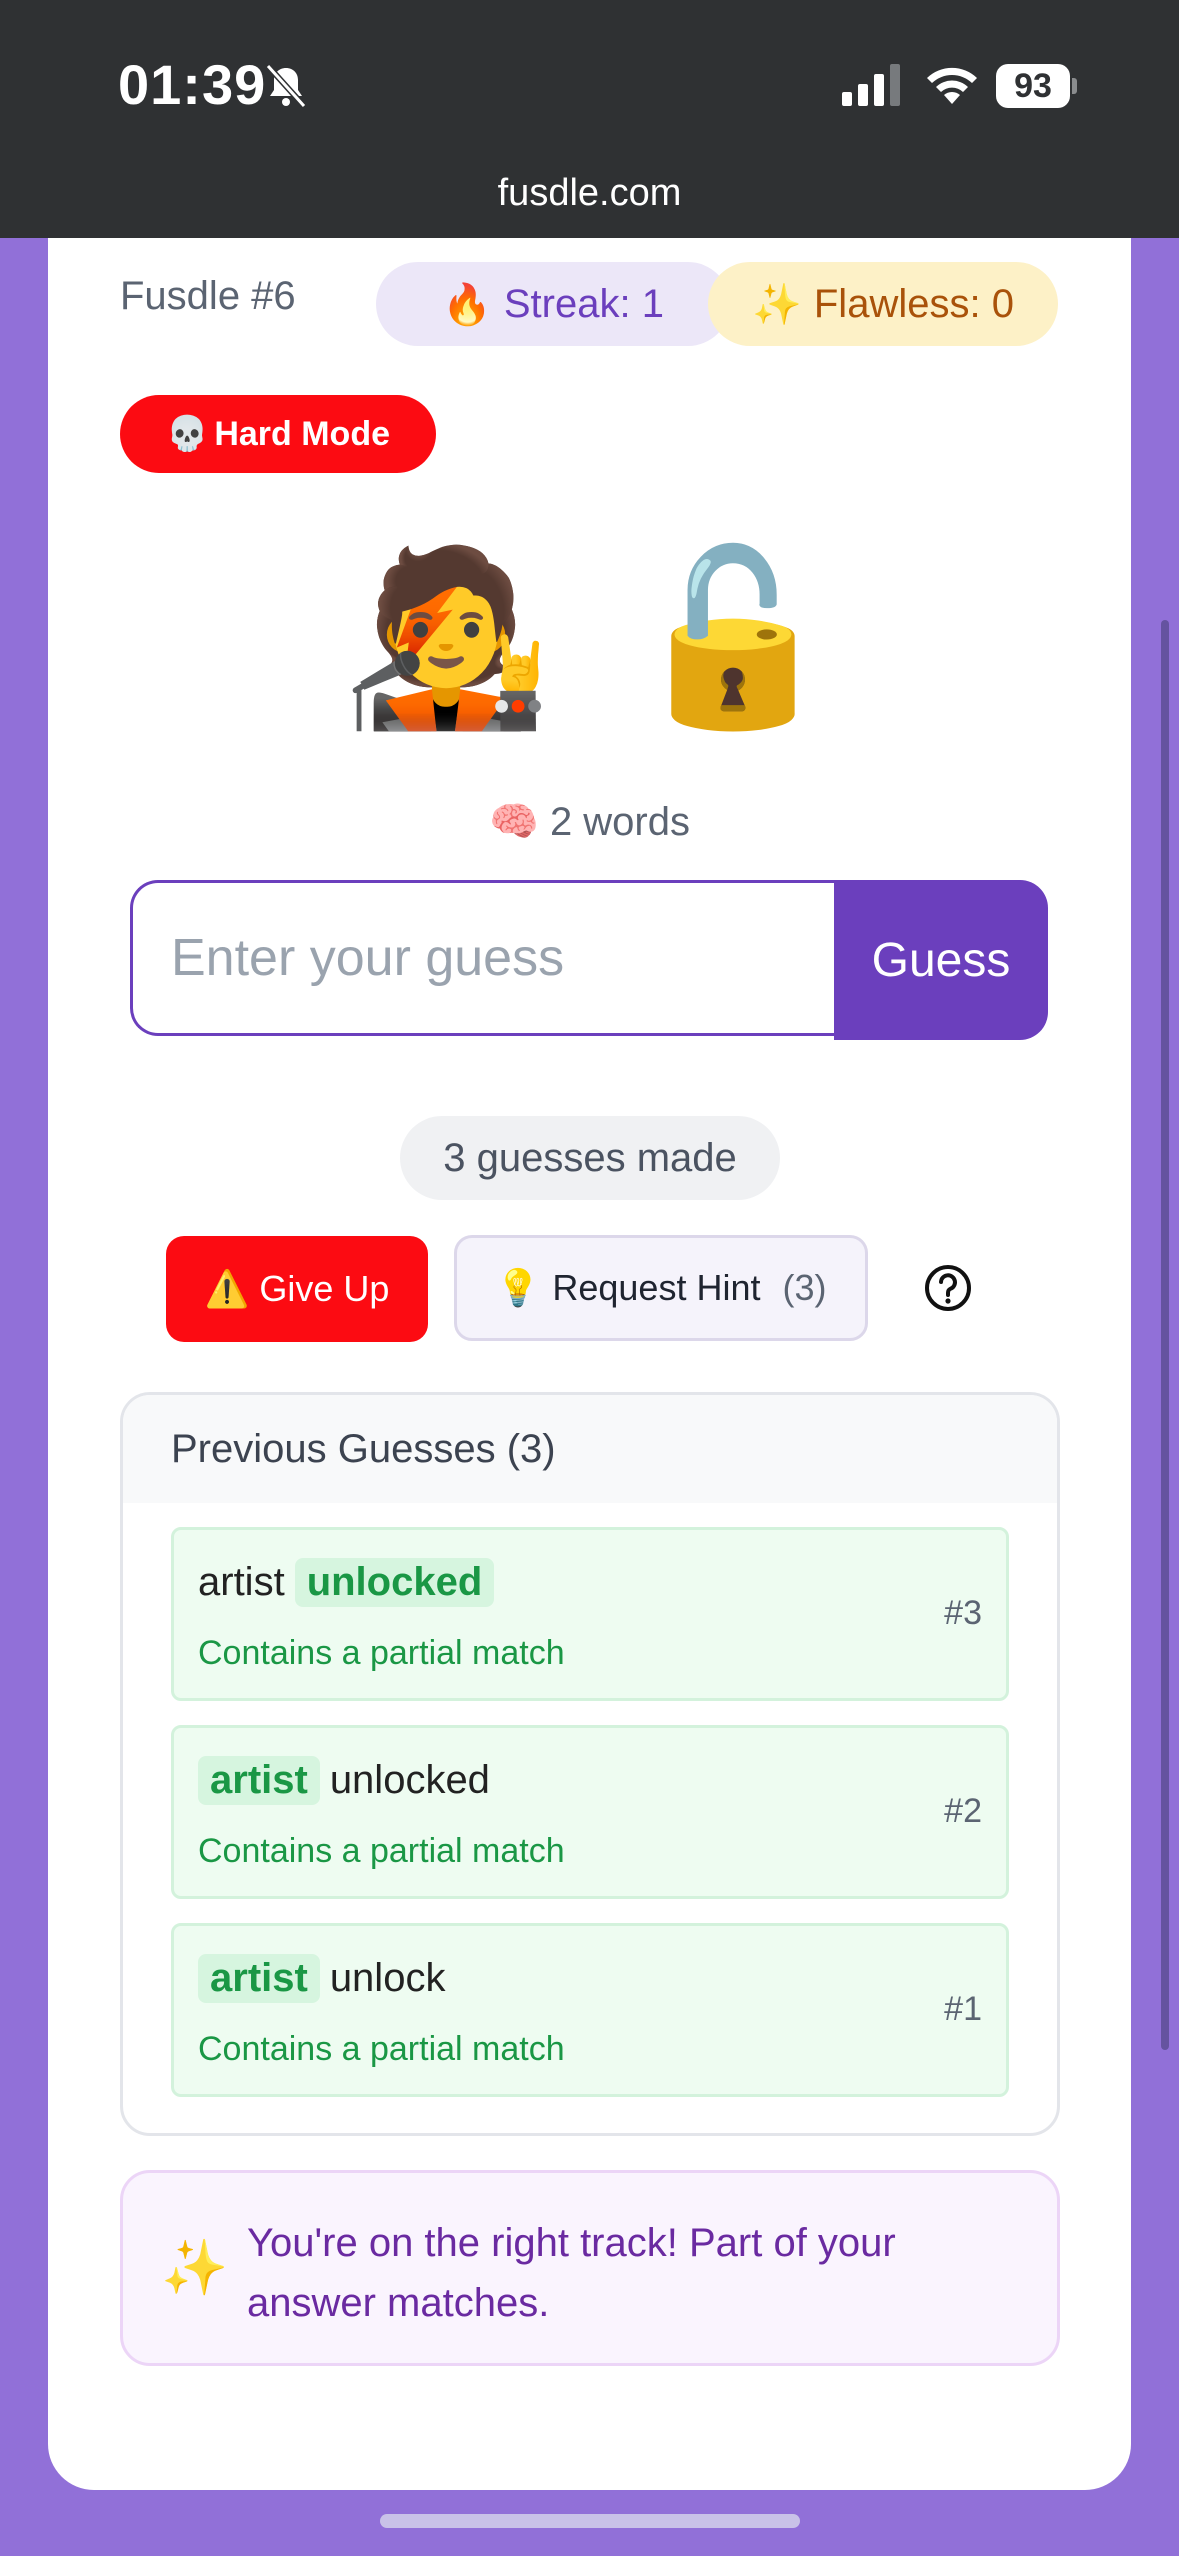  What do you see at coordinates (227, 1288) in the screenshot?
I see `warning-icon: ⚠️` at bounding box center [227, 1288].